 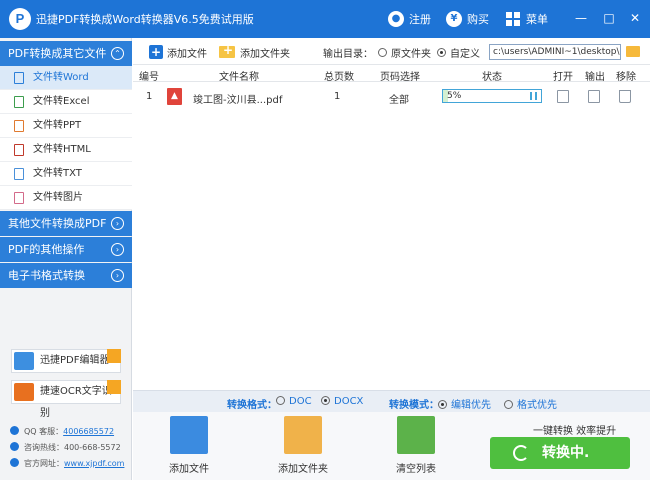 I want to click on row-index: 1, so click(x=149, y=96).